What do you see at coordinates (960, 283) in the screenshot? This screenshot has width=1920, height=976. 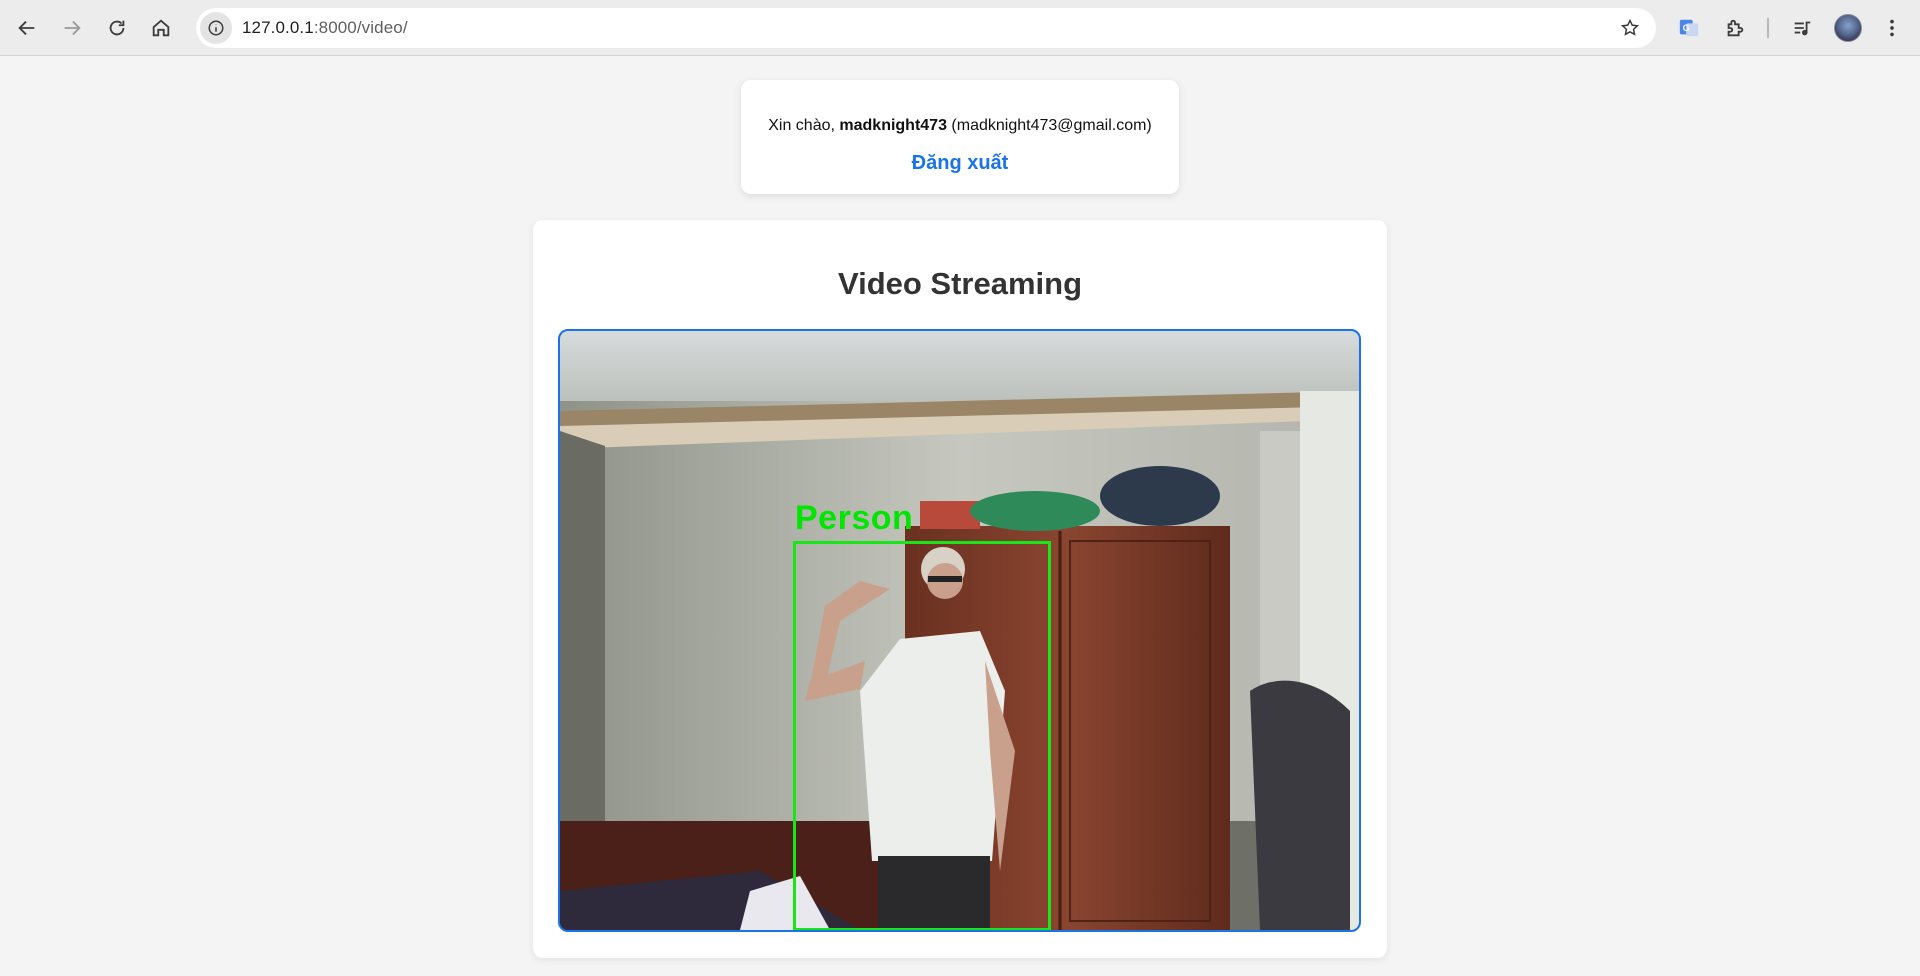 I see `page-title: Video Streaming` at bounding box center [960, 283].